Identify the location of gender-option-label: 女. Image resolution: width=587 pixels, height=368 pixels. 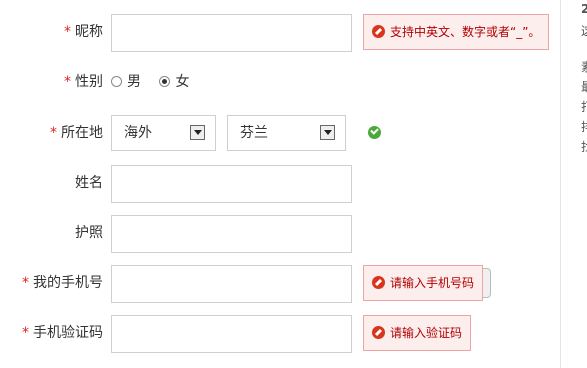
(182, 82).